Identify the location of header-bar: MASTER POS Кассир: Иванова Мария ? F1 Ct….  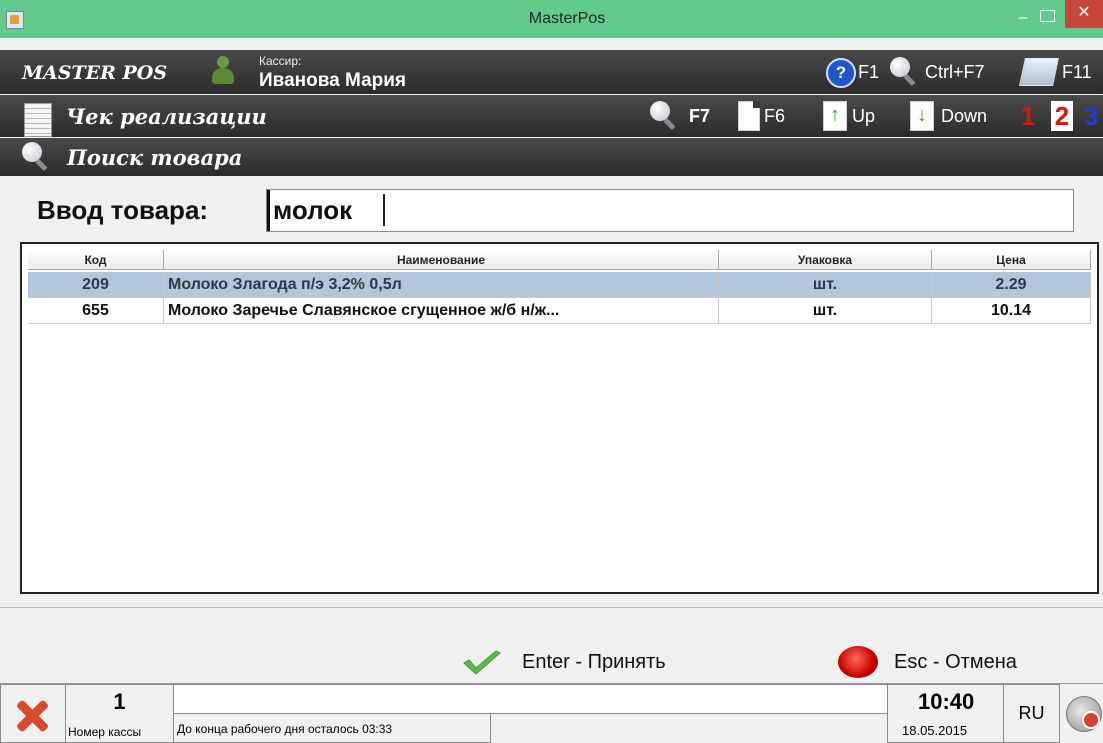
(551, 72).